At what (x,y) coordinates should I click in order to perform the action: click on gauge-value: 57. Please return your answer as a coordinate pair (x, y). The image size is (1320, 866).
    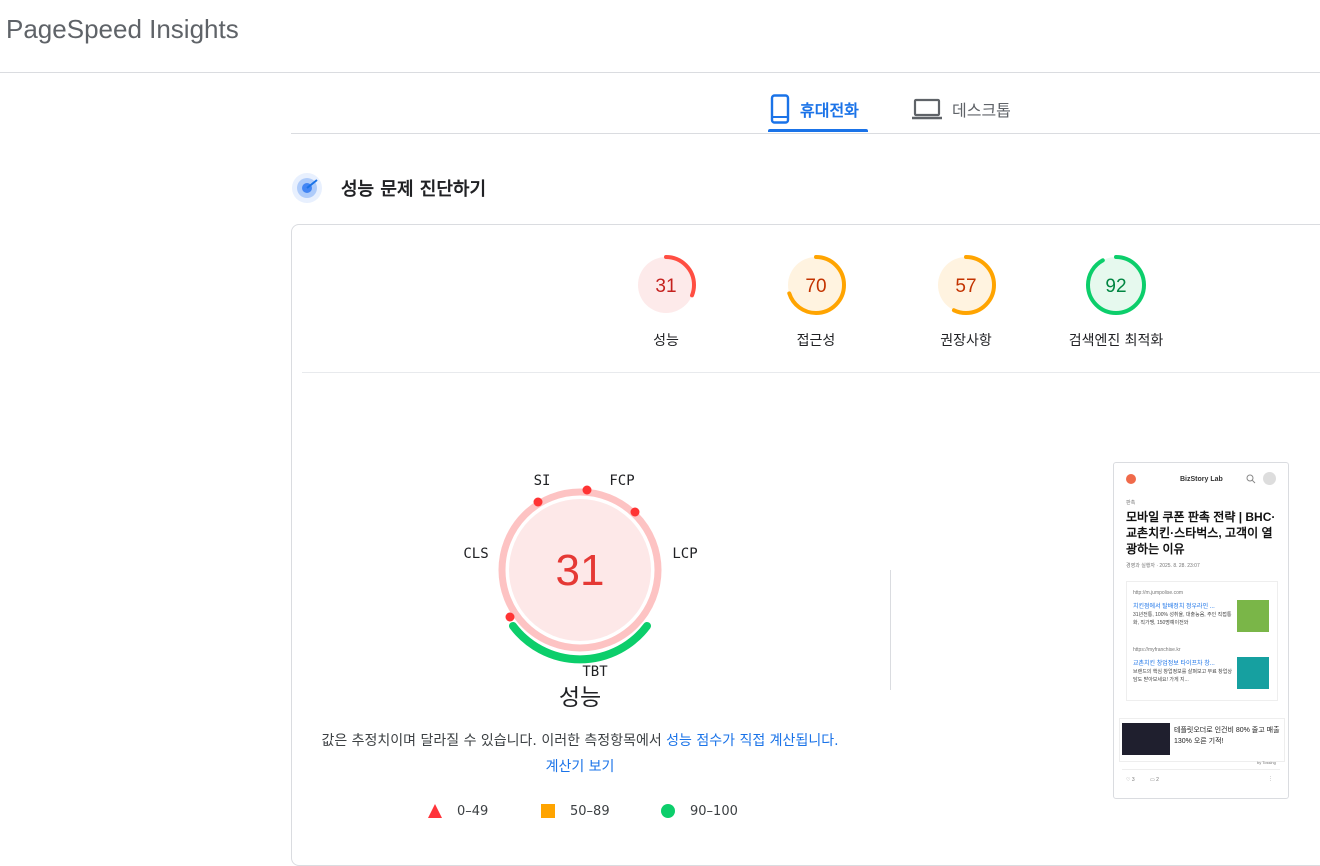
    Looking at the image, I should click on (965, 286).